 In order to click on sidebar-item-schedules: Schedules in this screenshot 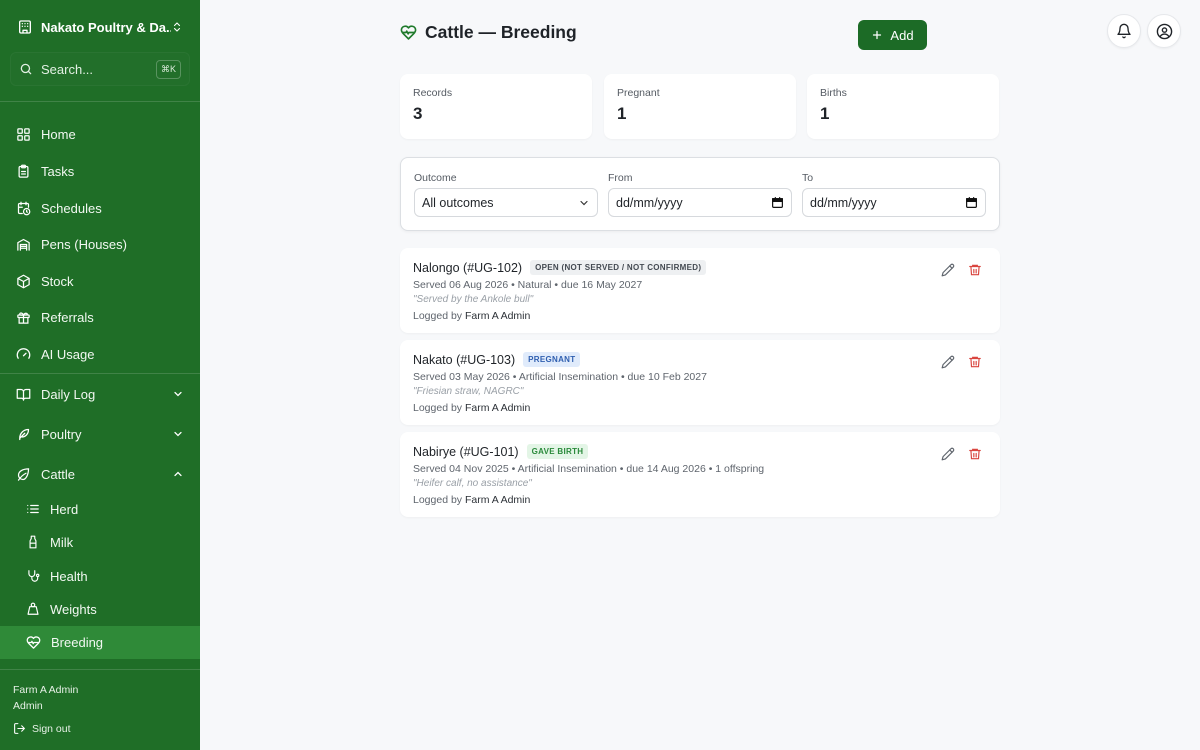, I will do `click(100, 208)`.